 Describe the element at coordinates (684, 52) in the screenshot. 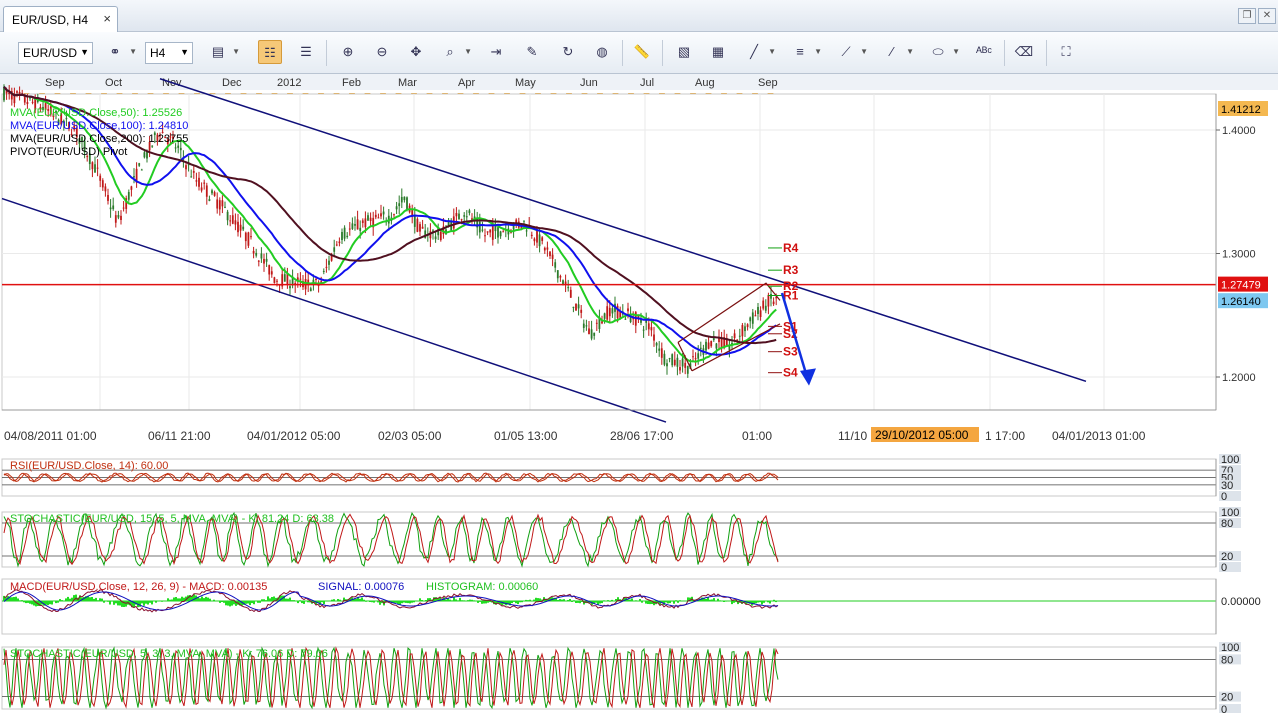

I see `picture-icon: ▧` at that location.